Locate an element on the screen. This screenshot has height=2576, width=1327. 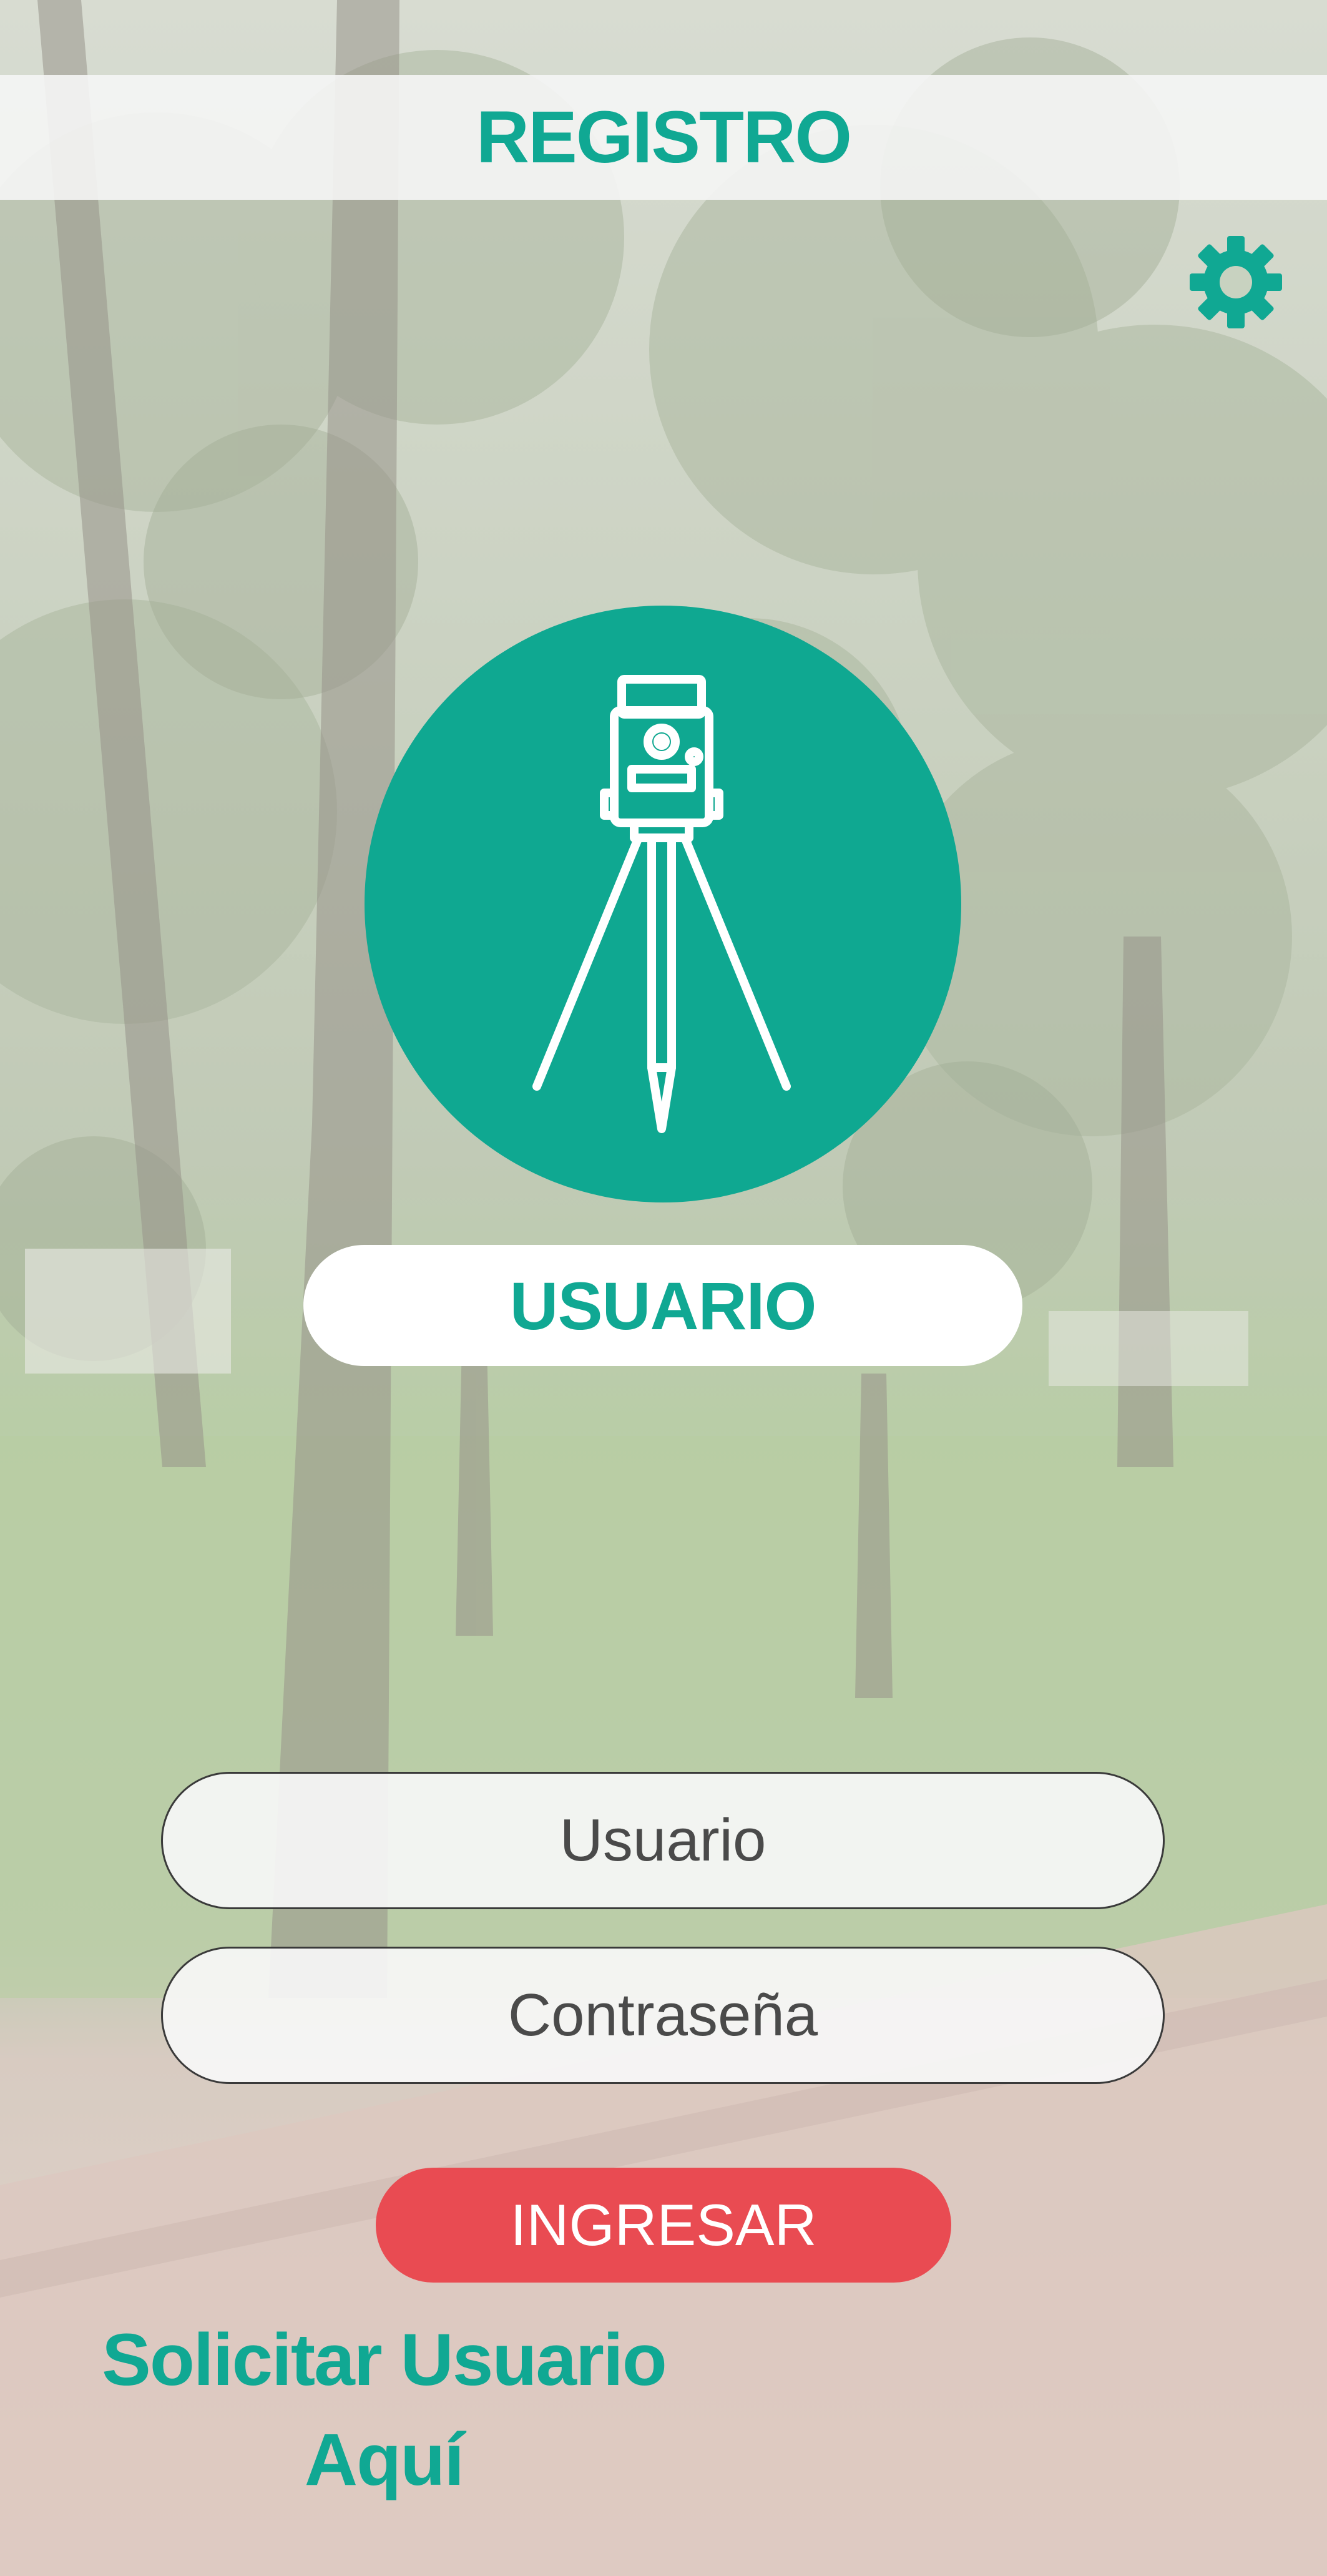
password-field is located at coordinates (663, 2015).